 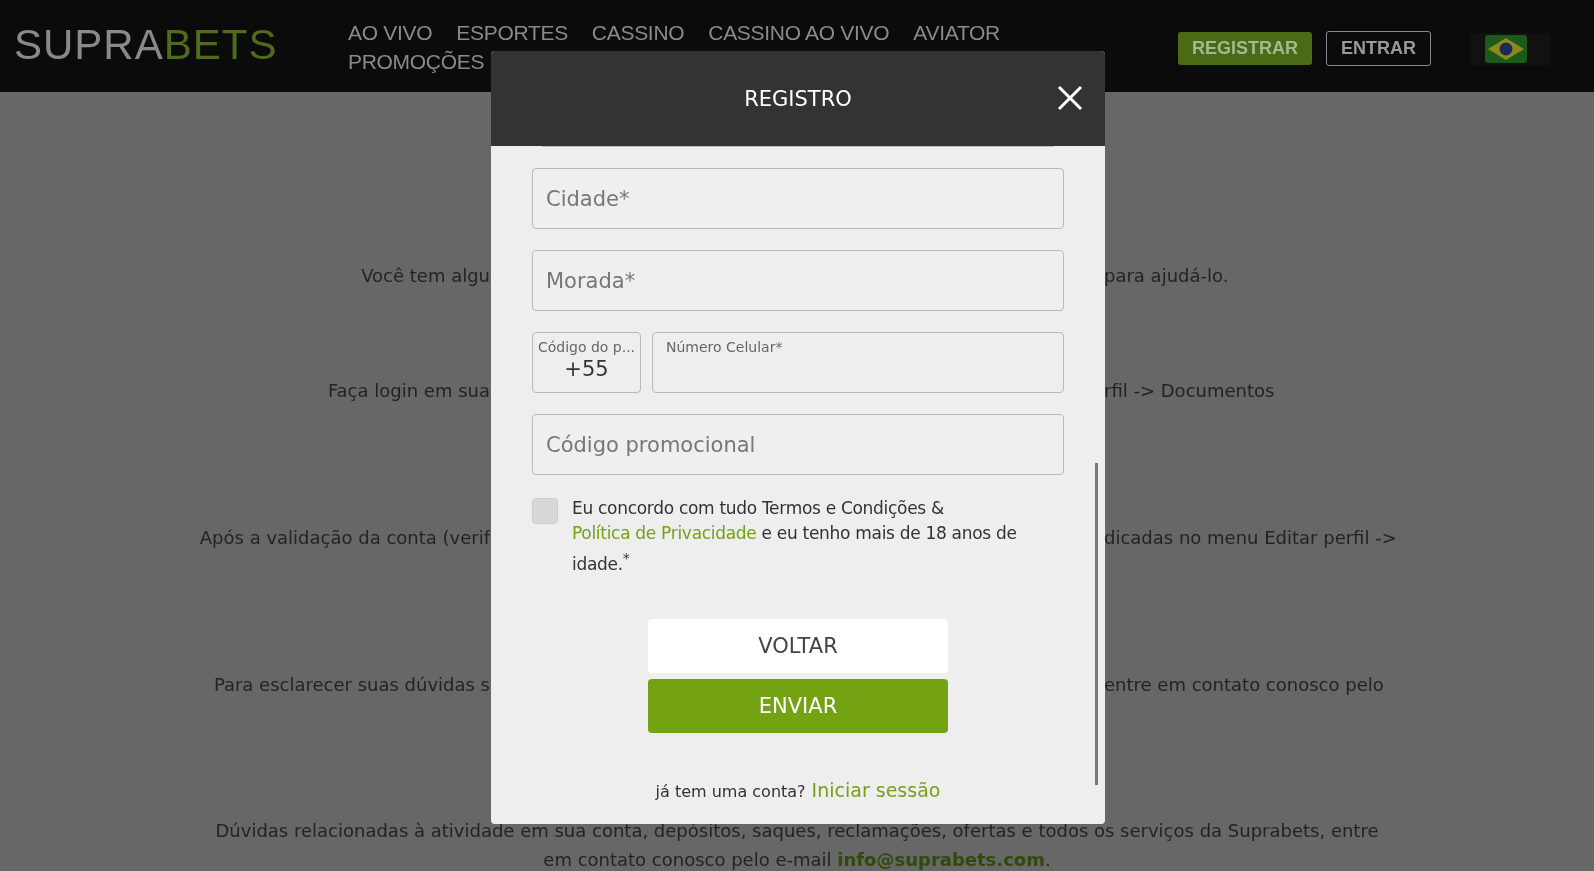 What do you see at coordinates (425, 276) in the screenshot?
I see `body-text: Você tem algu` at bounding box center [425, 276].